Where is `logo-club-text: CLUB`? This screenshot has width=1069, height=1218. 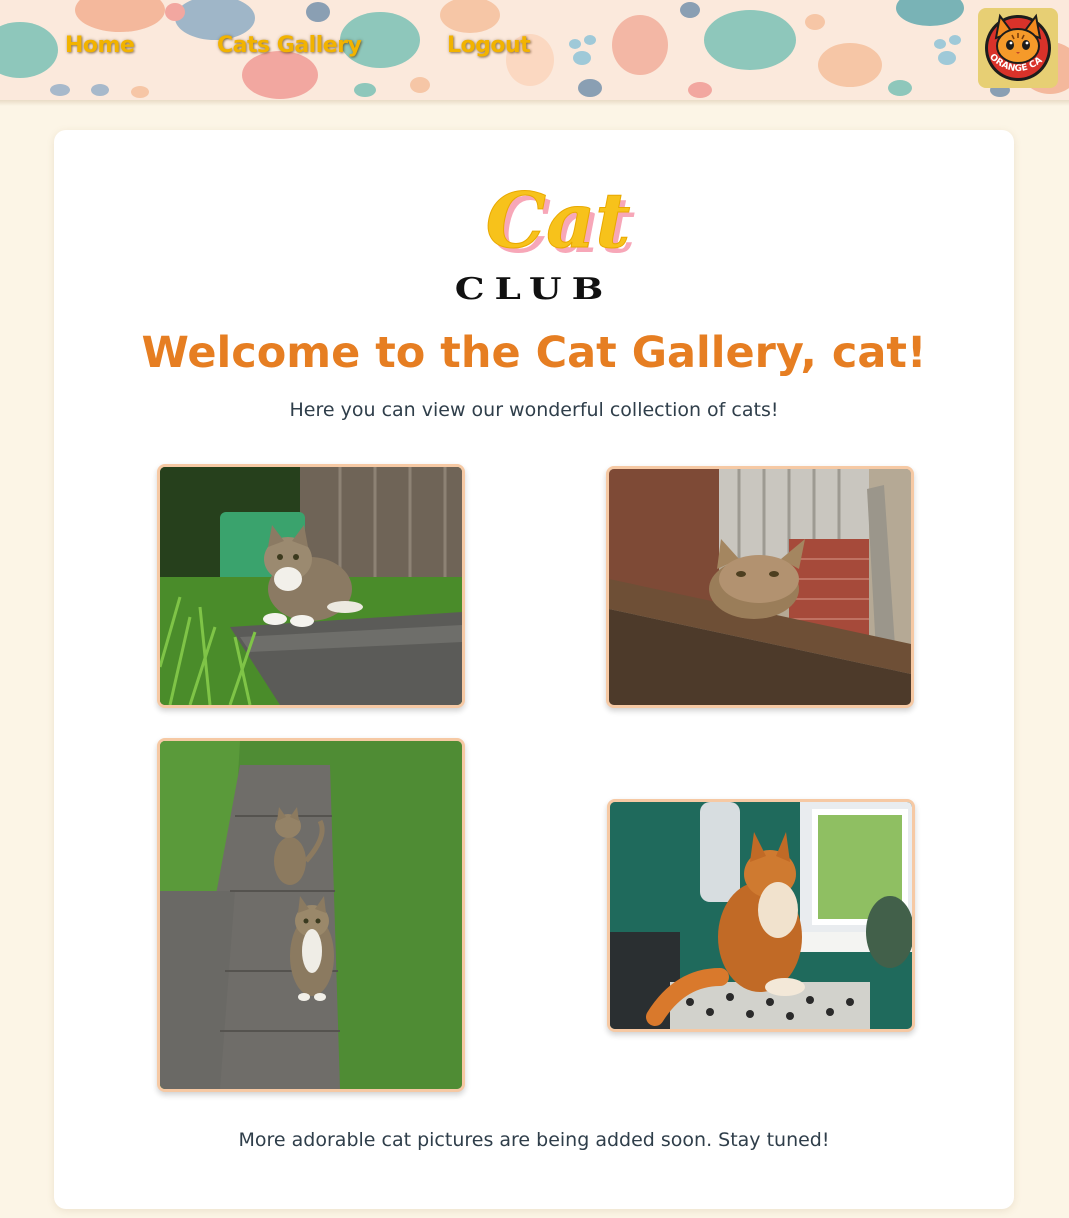 logo-club-text: CLUB is located at coordinates (534, 289).